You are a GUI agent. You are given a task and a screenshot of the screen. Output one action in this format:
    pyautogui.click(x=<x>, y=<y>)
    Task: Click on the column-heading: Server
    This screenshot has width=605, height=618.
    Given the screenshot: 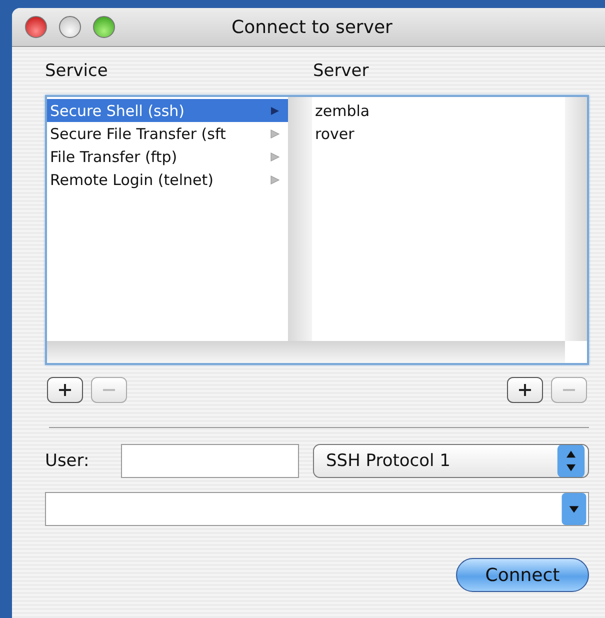 What is the action you would take?
    pyautogui.click(x=341, y=71)
    